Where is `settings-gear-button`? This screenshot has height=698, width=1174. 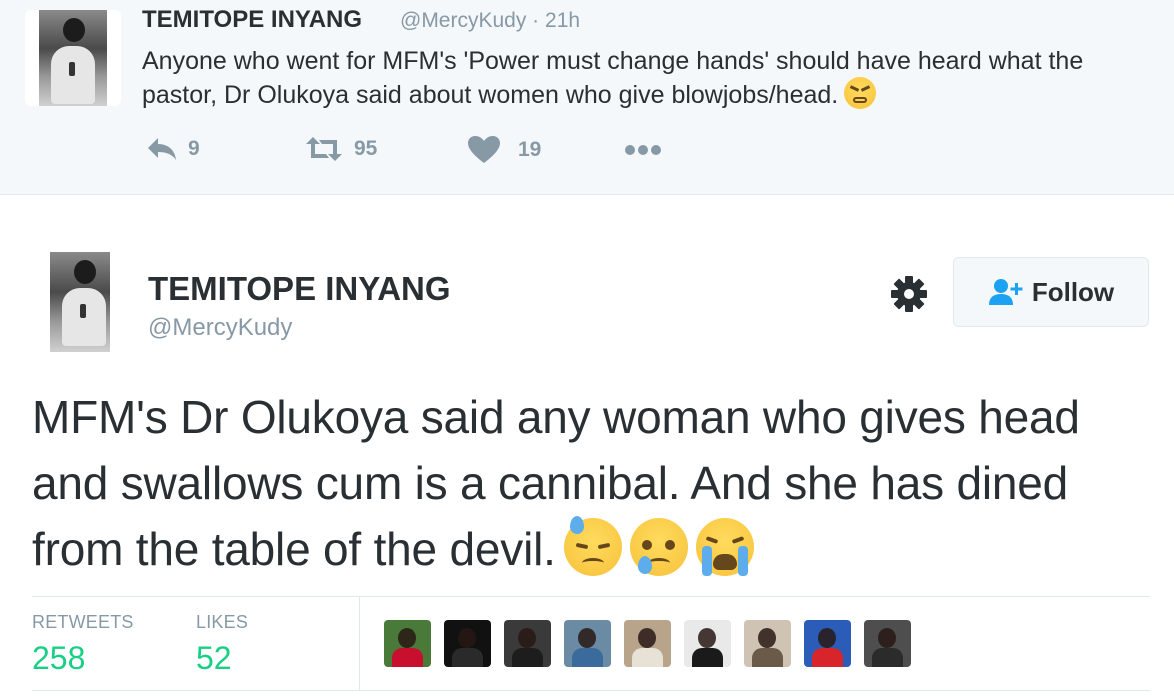 settings-gear-button is located at coordinates (909, 294).